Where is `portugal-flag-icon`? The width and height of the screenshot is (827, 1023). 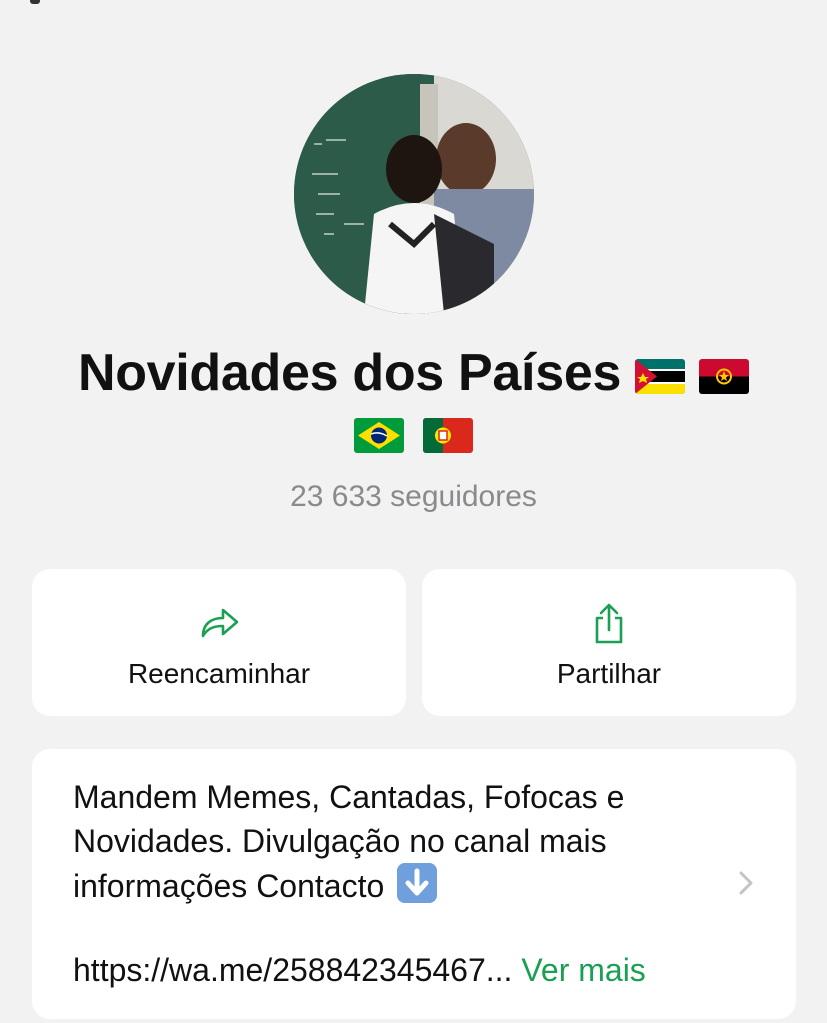 portugal-flag-icon is located at coordinates (447, 435).